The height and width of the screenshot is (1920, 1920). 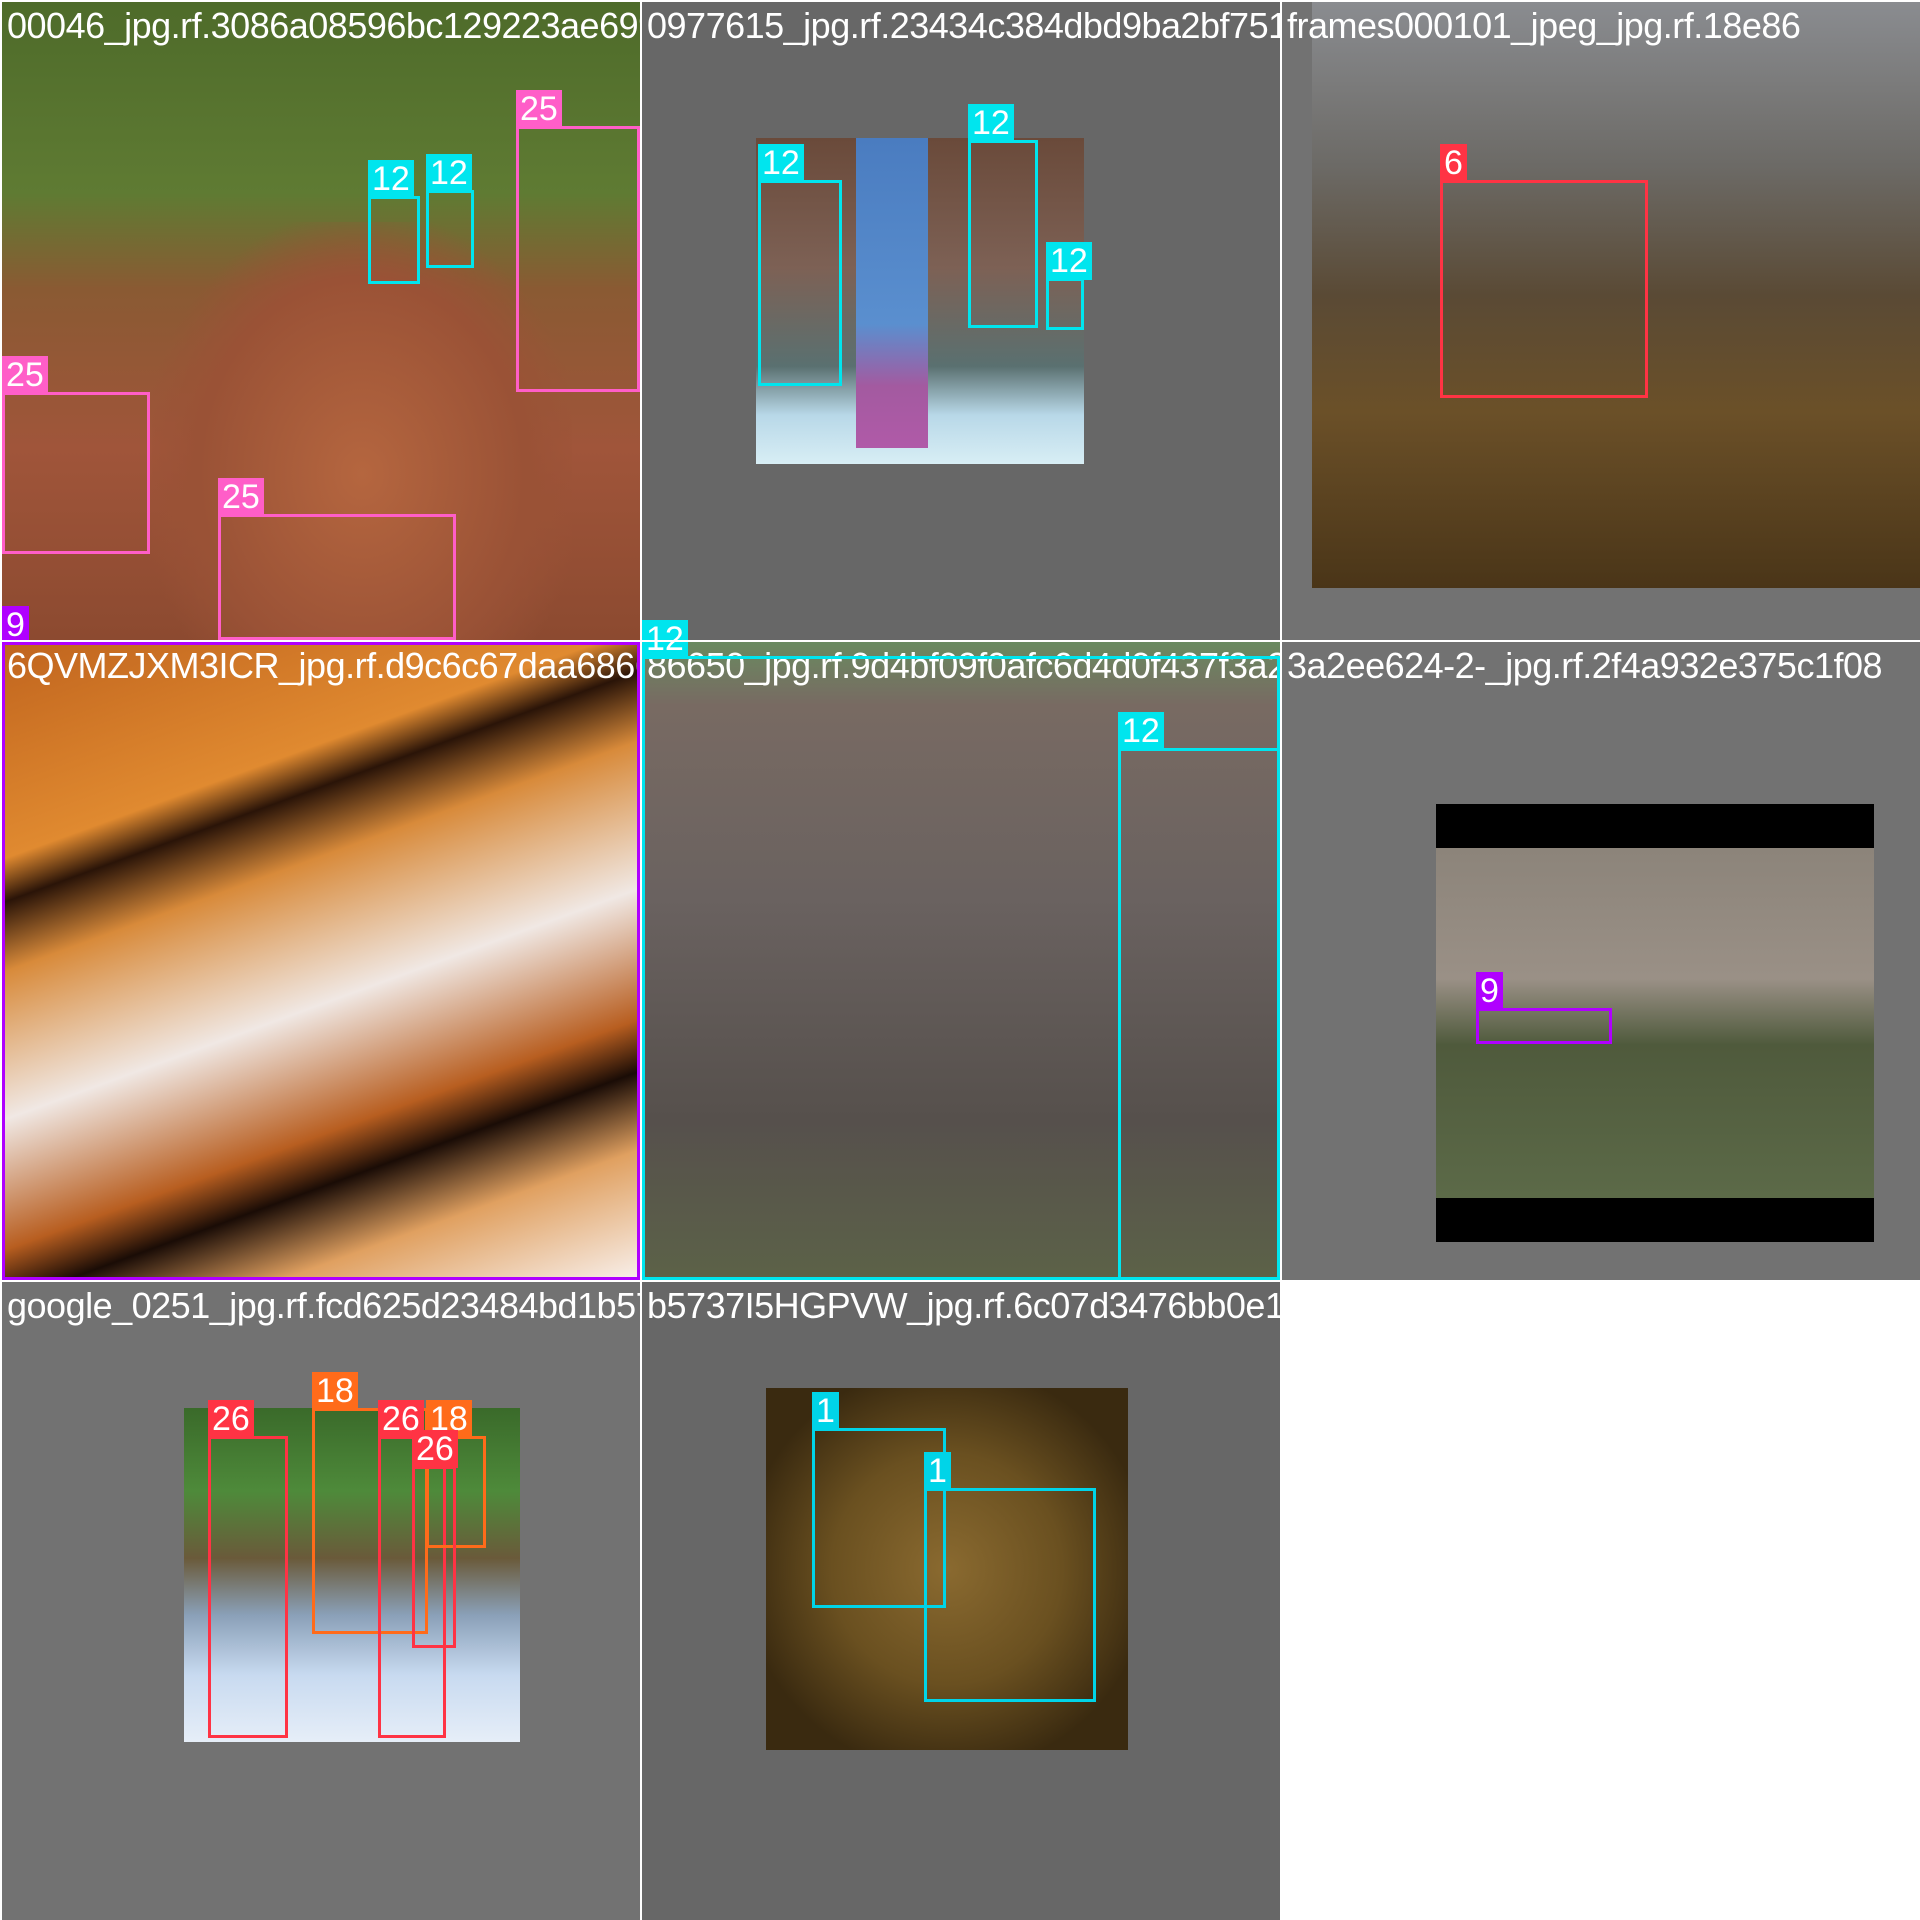 What do you see at coordinates (1544, 25) in the screenshot?
I see `tile-filename: frames000101_jpeg_jpg.rf.18e86` at bounding box center [1544, 25].